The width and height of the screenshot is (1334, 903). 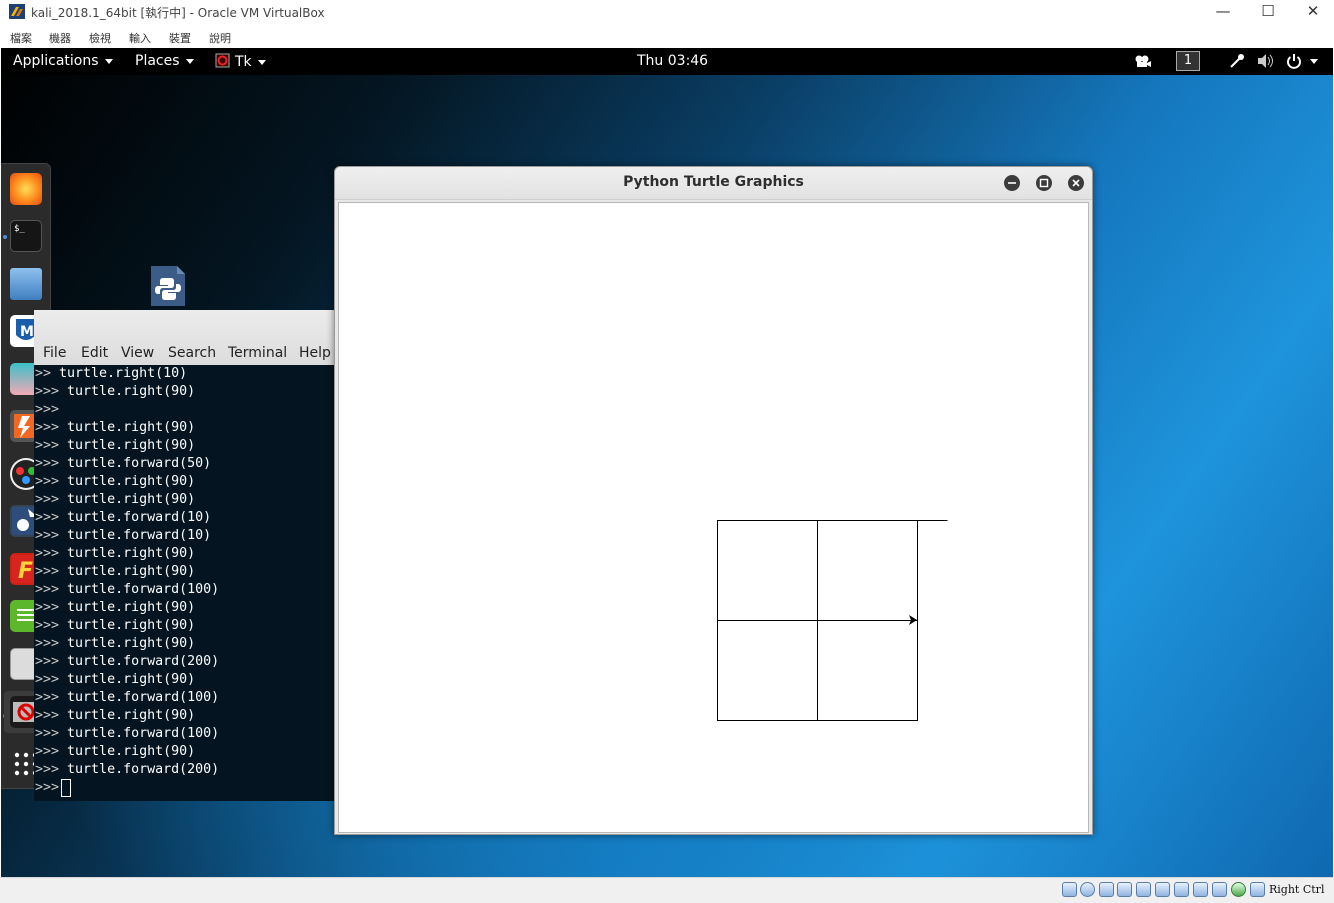 I want to click on terminal-command: turtle.forward(10), so click(x=135, y=535).